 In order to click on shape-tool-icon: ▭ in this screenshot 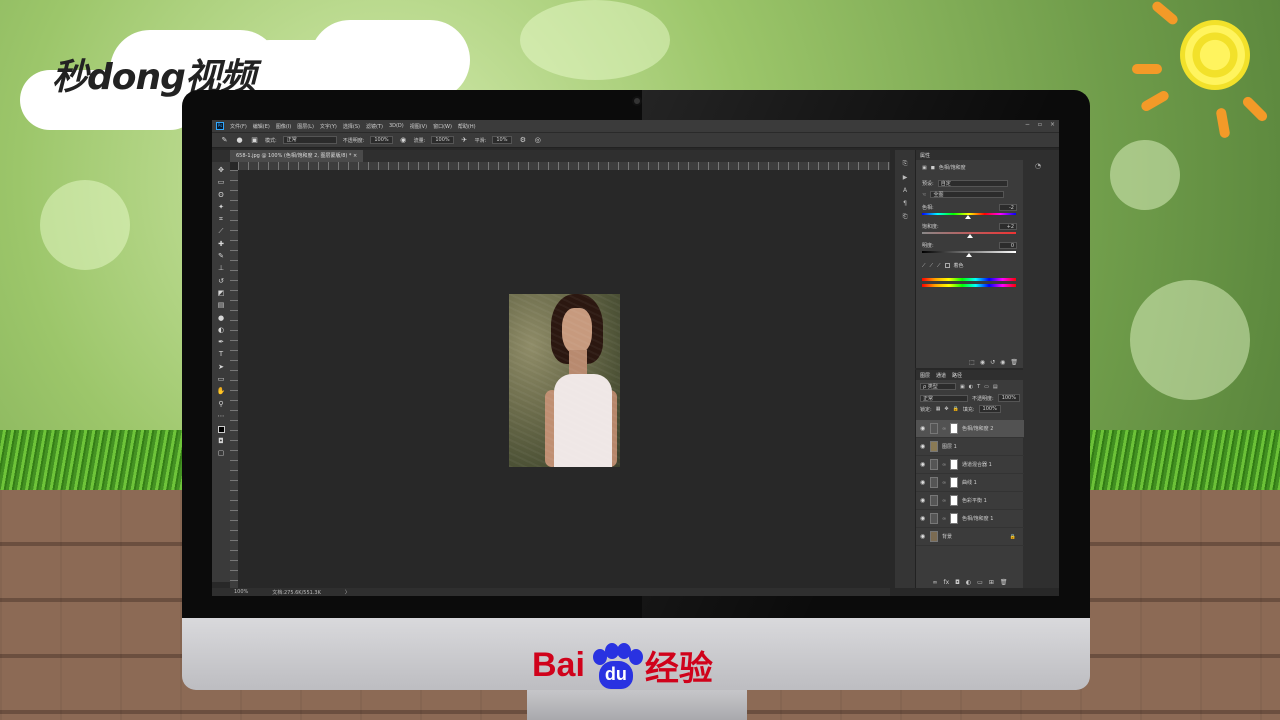, I will do `click(221, 379)`.